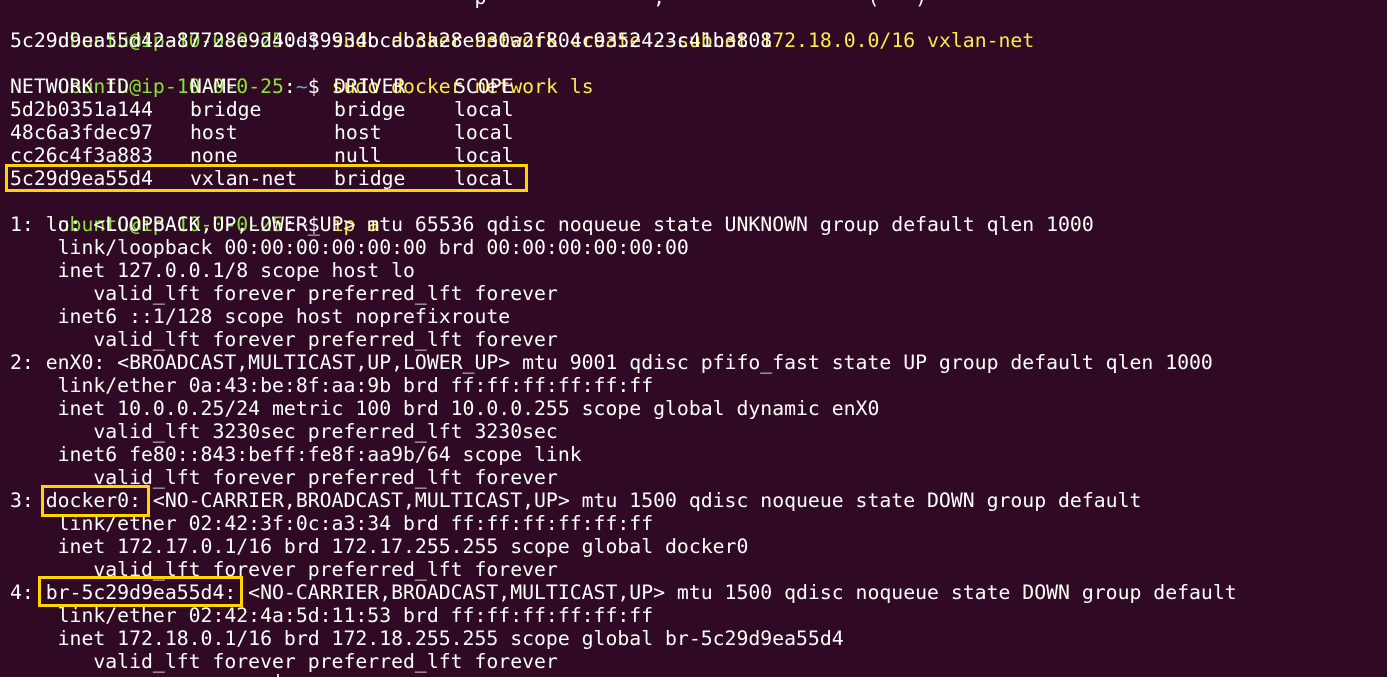  Describe the element at coordinates (358, 155) in the screenshot. I see `network-driver-cell: null` at that location.